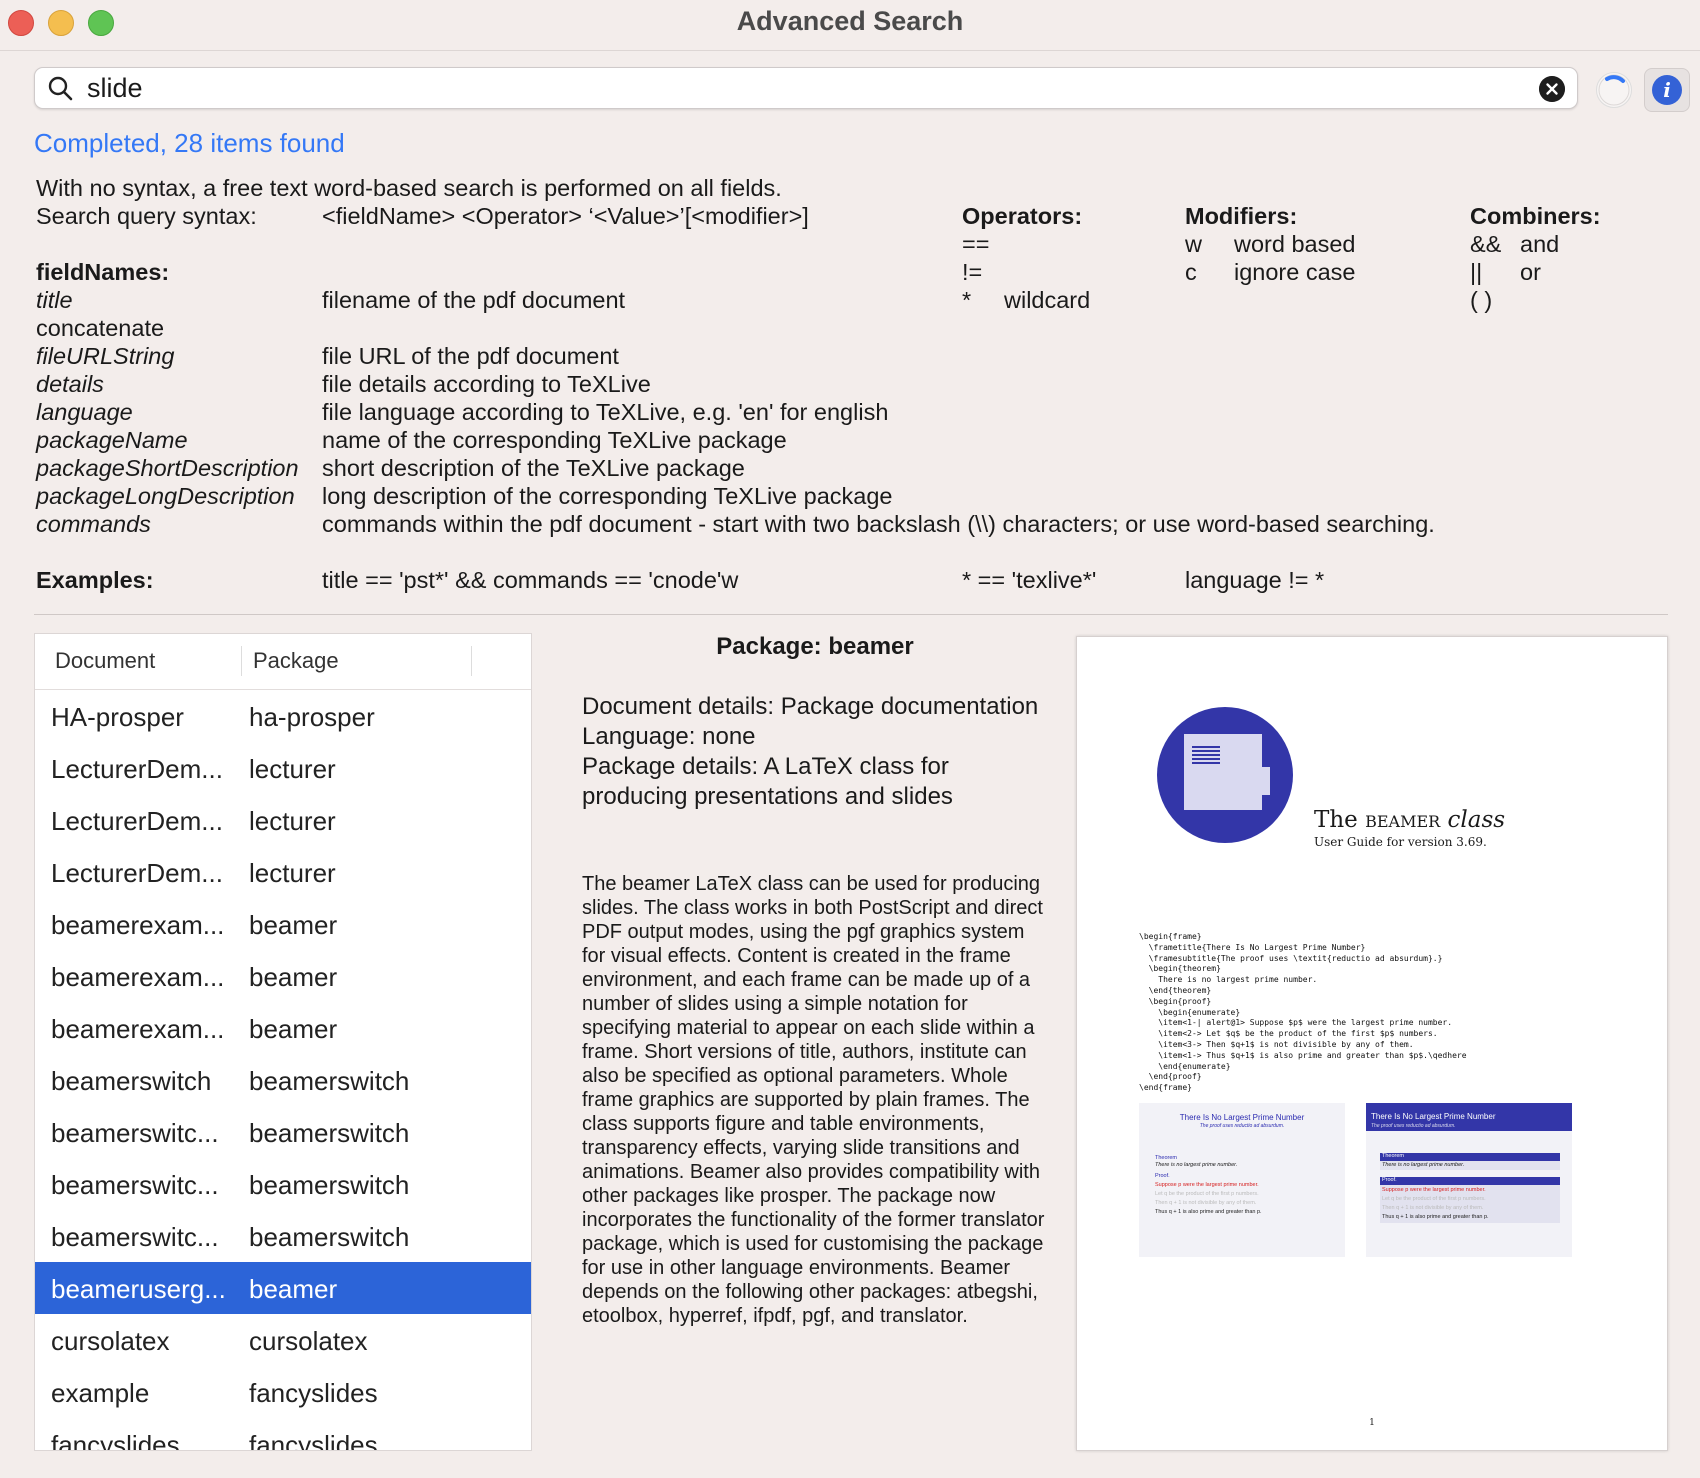 Image resolution: width=1700 pixels, height=1478 pixels. What do you see at coordinates (1241, 216) in the screenshot?
I see `modifiers-heading: Modifiers:` at bounding box center [1241, 216].